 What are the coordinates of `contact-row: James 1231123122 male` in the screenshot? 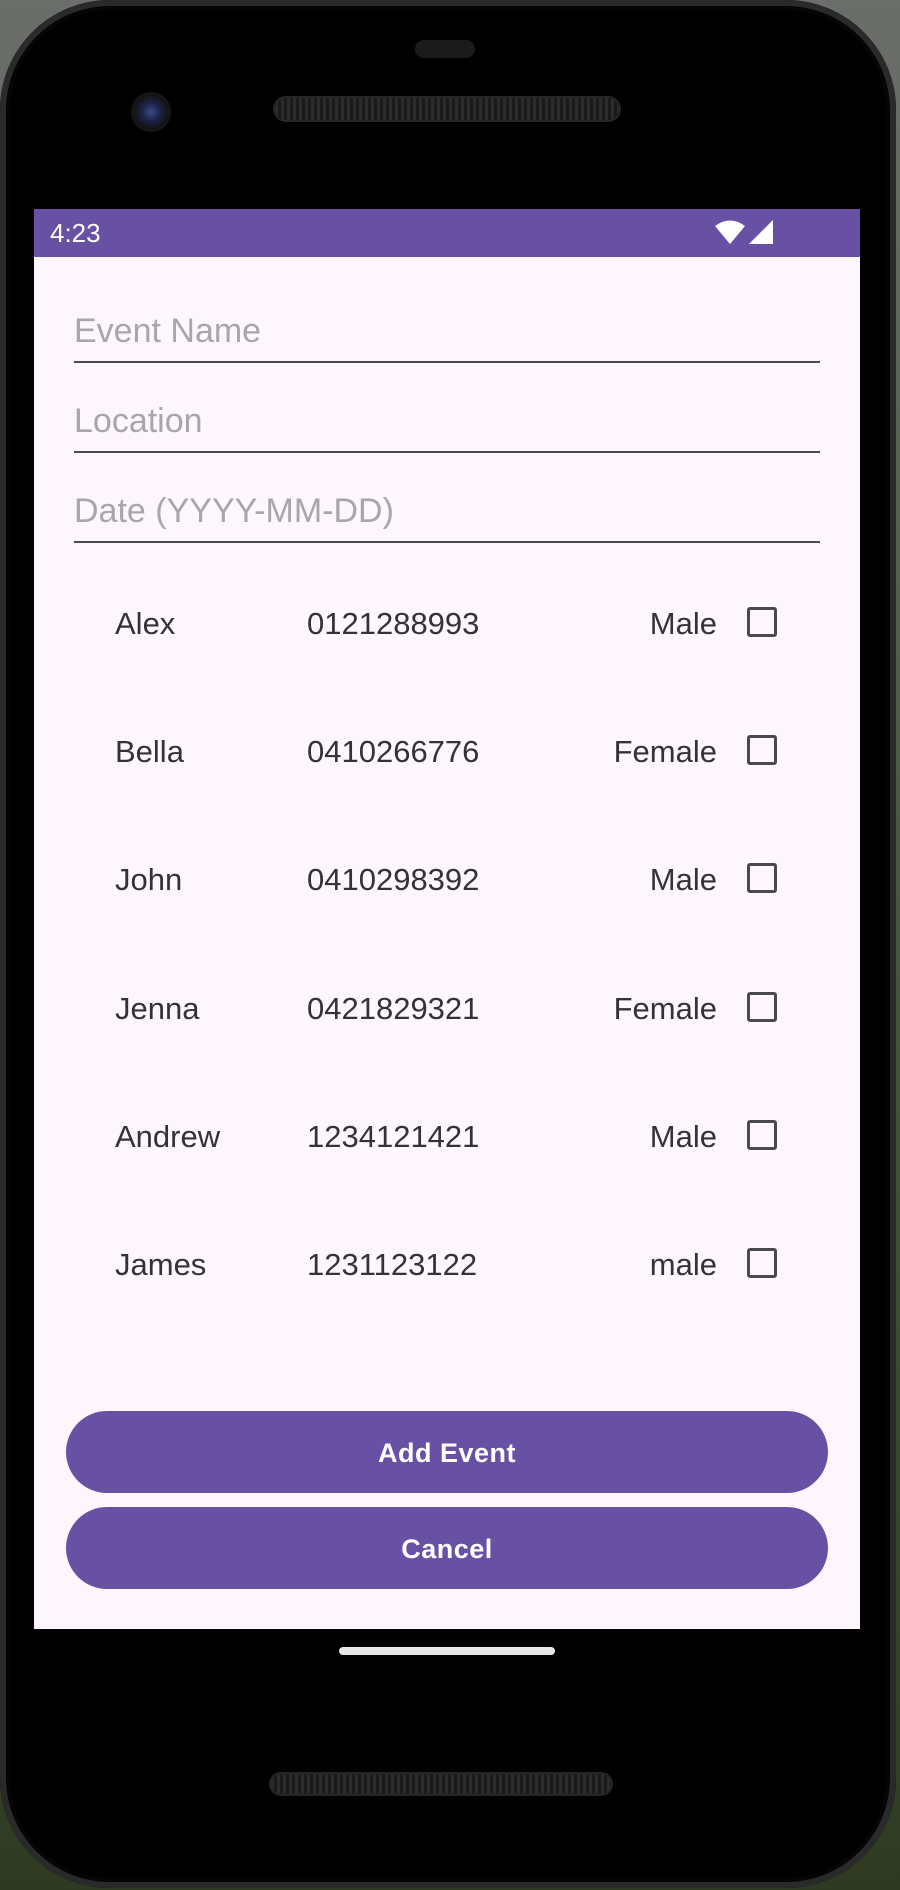 It's located at (447, 1265).